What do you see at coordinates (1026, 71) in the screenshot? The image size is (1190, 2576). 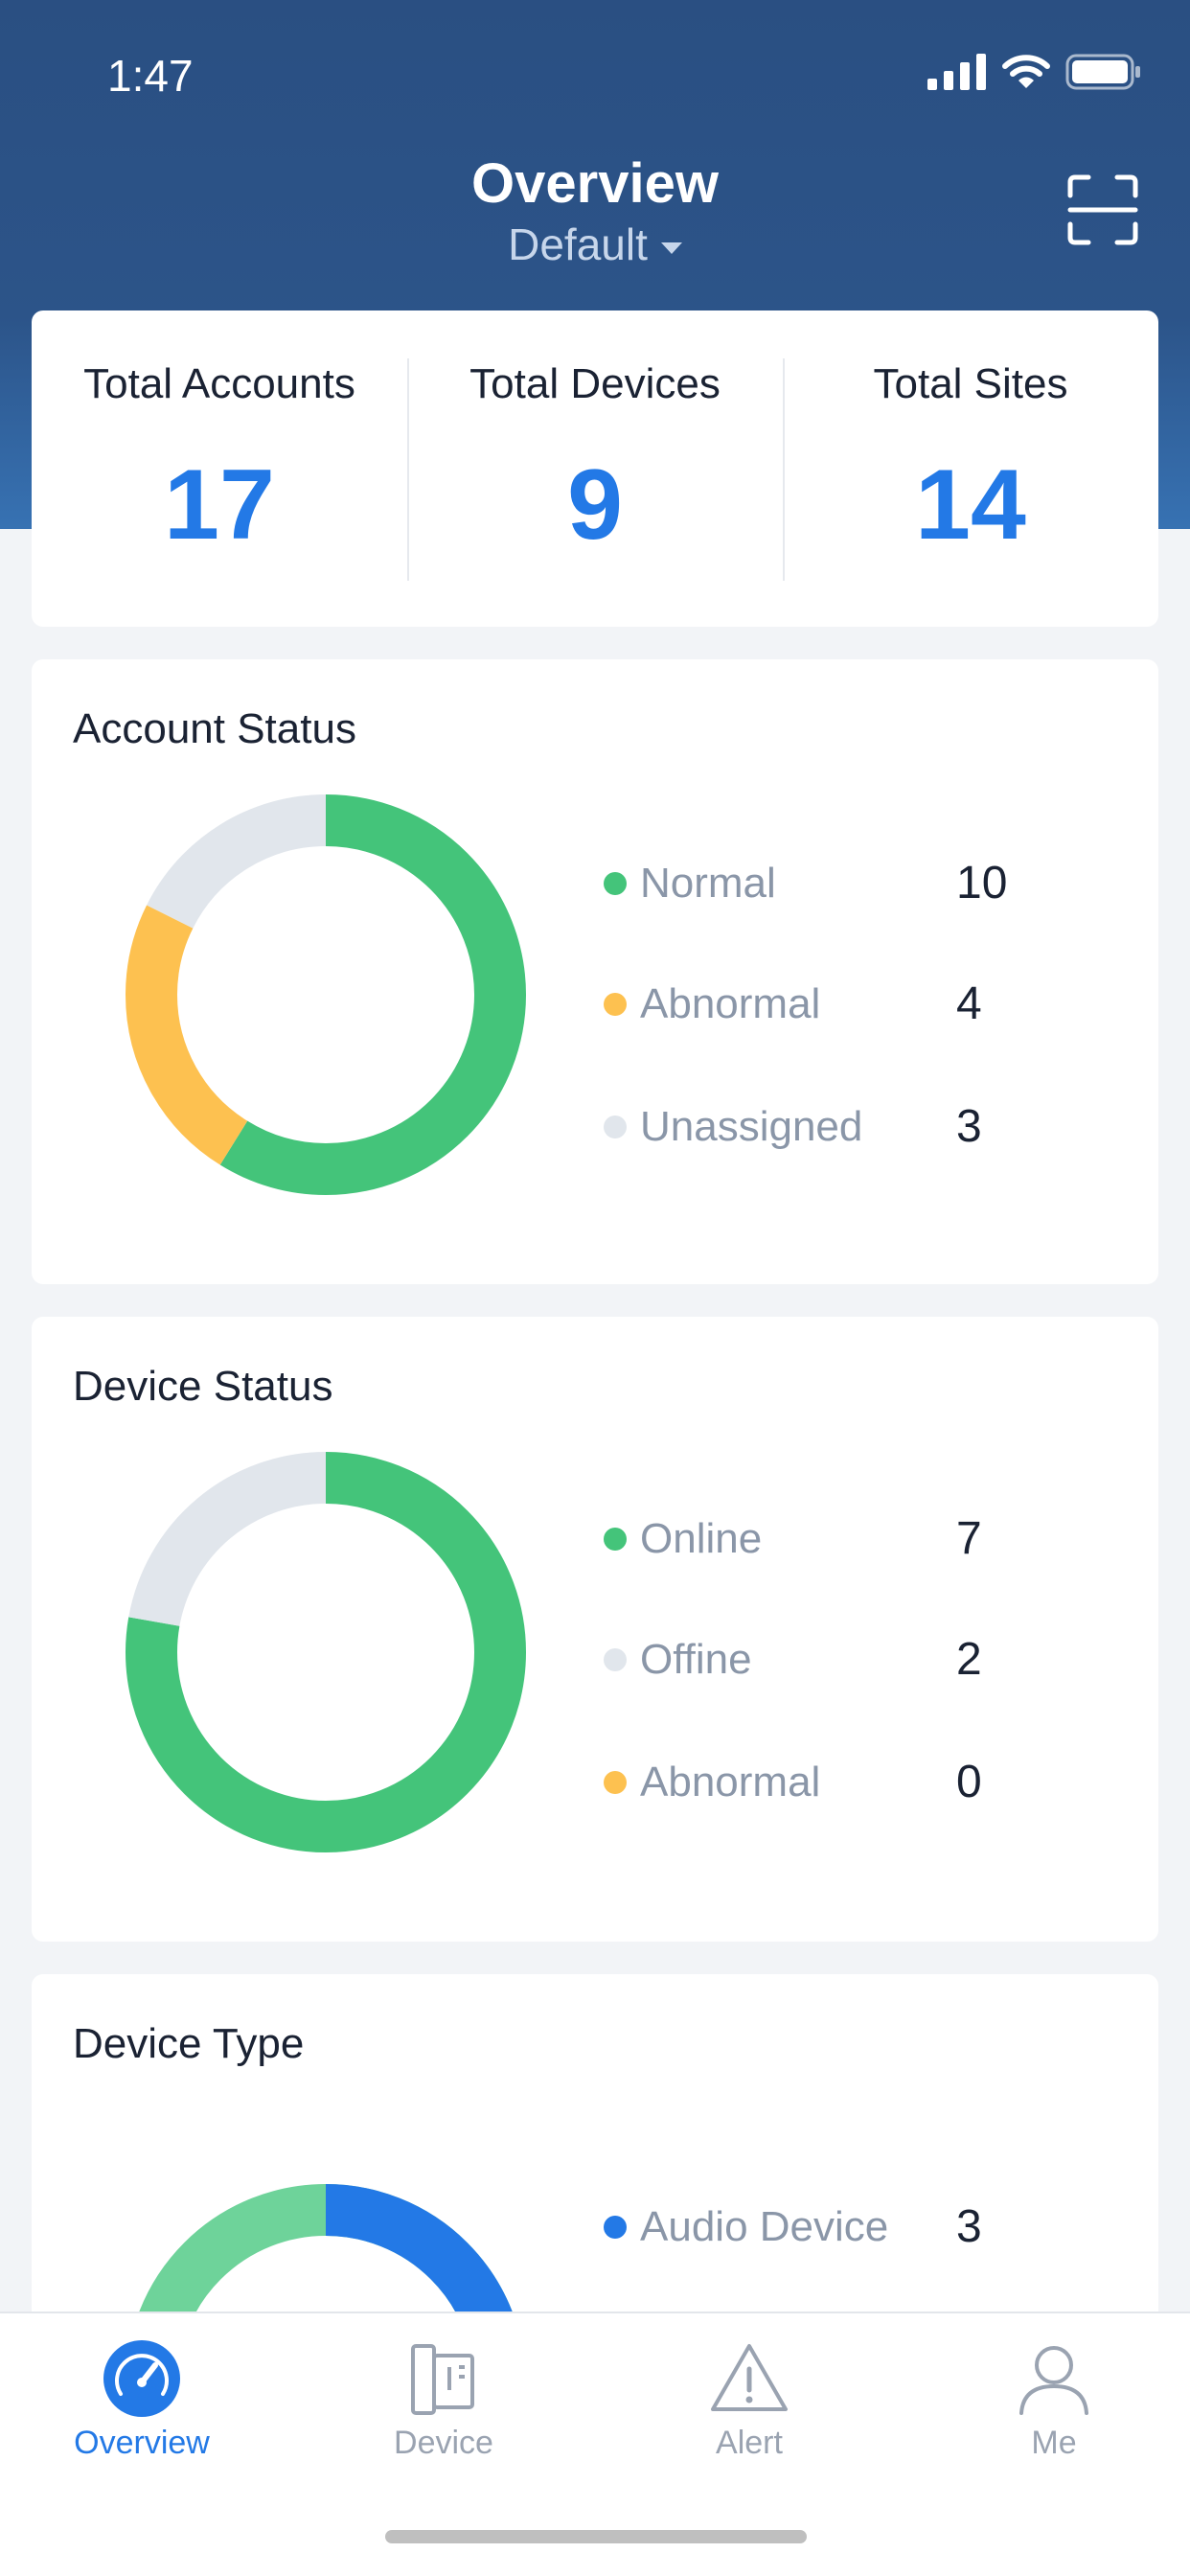 I see `wifi-icon` at bounding box center [1026, 71].